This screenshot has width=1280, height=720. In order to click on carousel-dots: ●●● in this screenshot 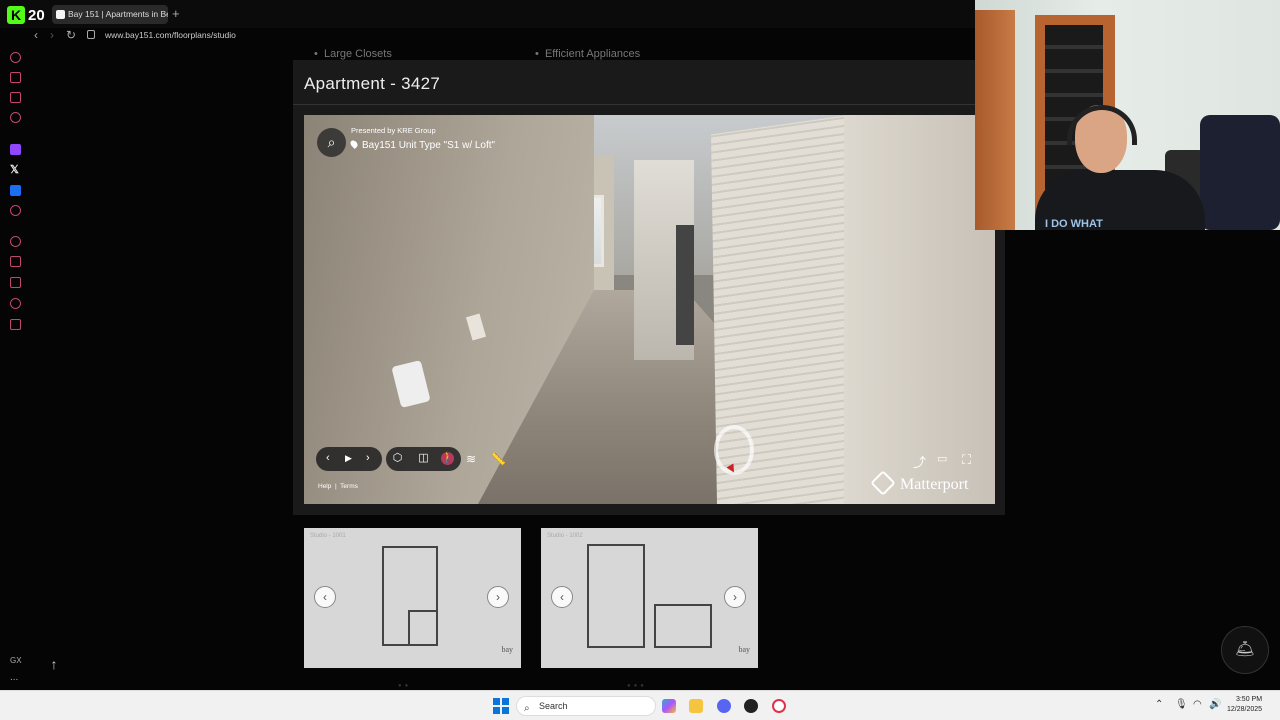, I will do `click(637, 686)`.